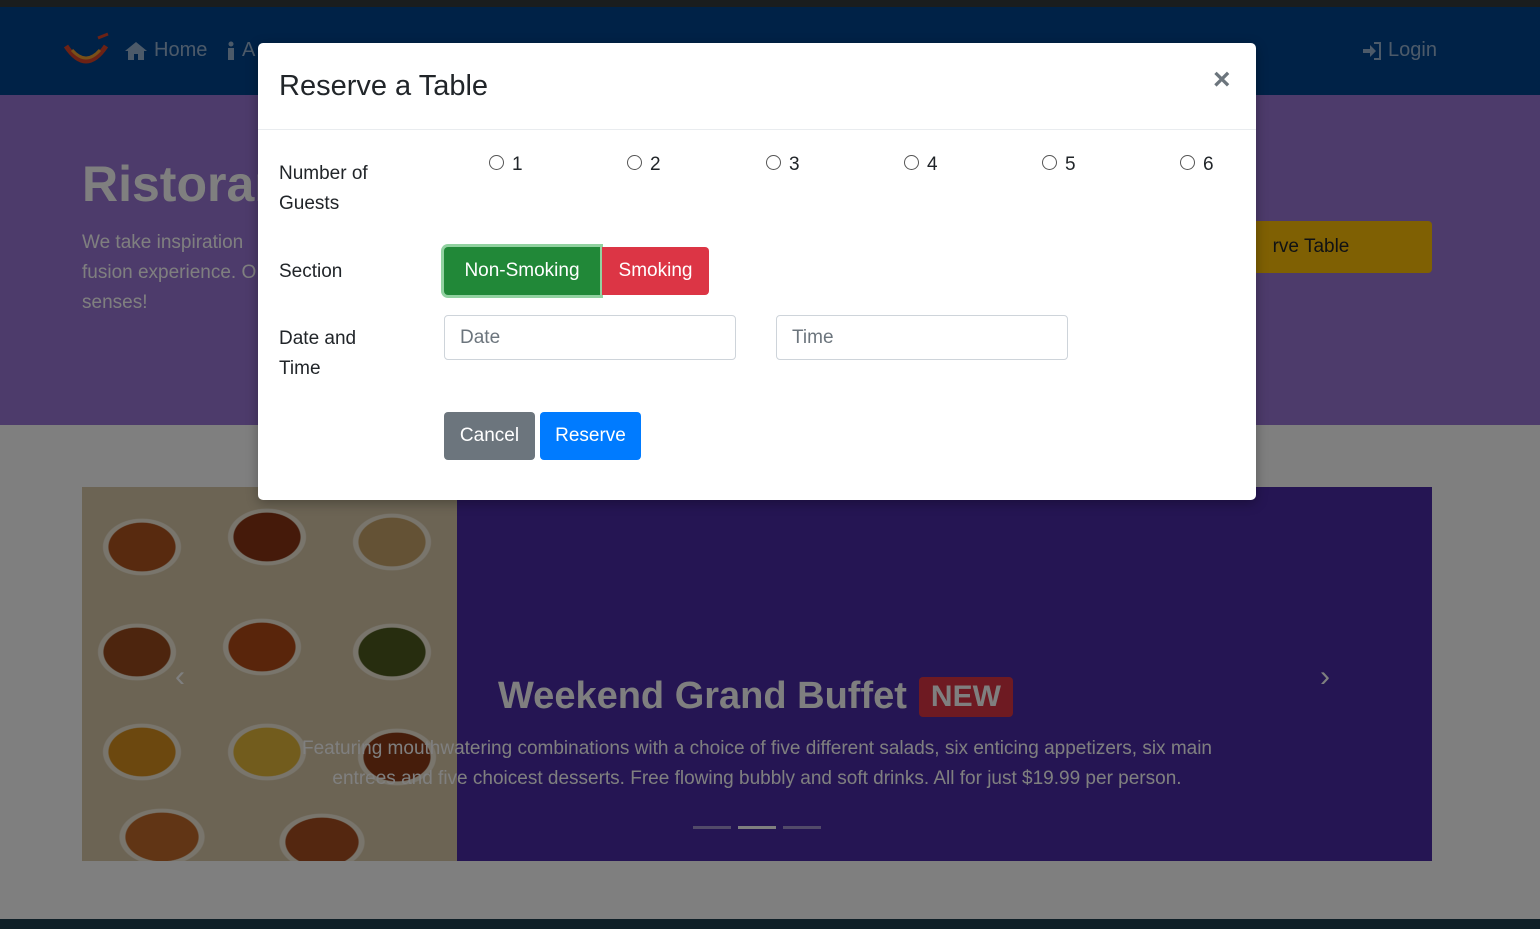 Image resolution: width=1540 pixels, height=929 pixels. I want to click on smoking-button: Smoking, so click(655, 271).